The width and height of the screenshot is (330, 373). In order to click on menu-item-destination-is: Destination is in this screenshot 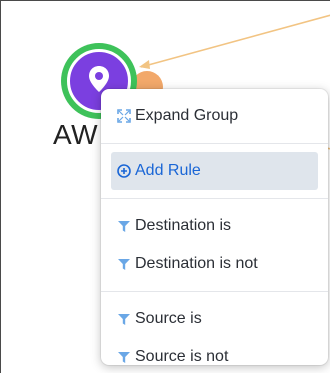, I will do `click(214, 226)`.